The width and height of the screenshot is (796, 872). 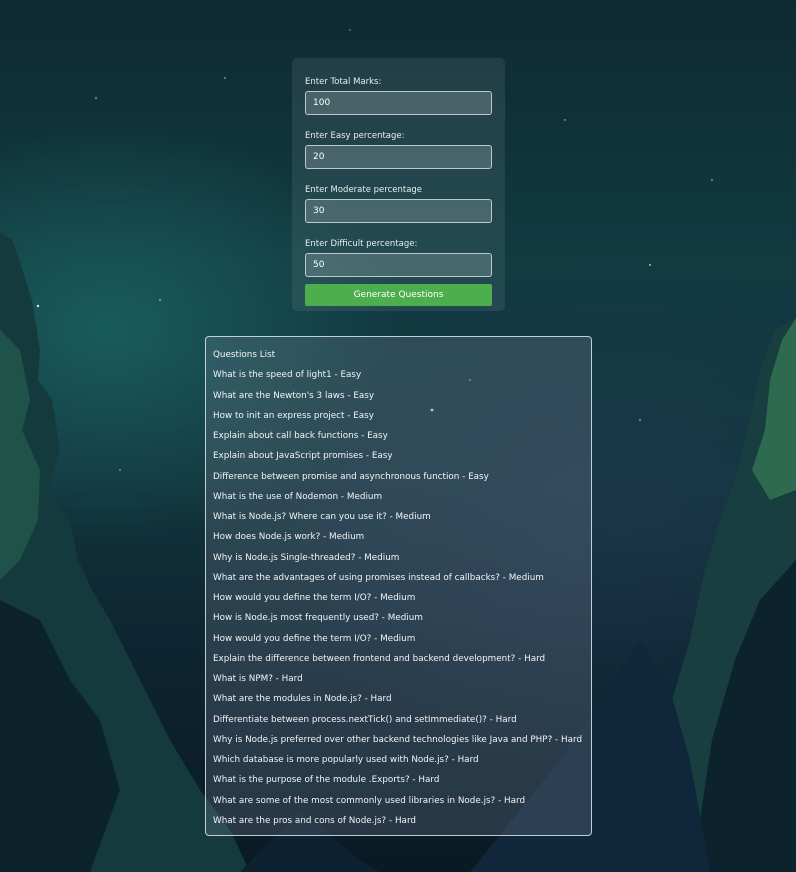 I want to click on difficult-percentage-label: Enter Difficult percentage:, so click(x=361, y=244).